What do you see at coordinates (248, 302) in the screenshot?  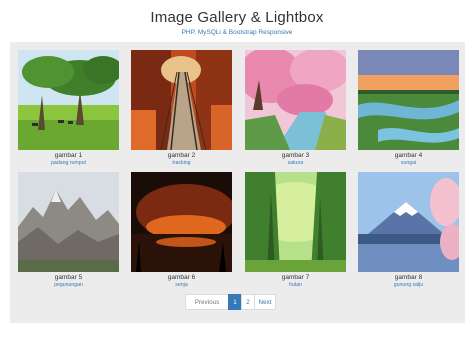 I see `page-2-button: 2` at bounding box center [248, 302].